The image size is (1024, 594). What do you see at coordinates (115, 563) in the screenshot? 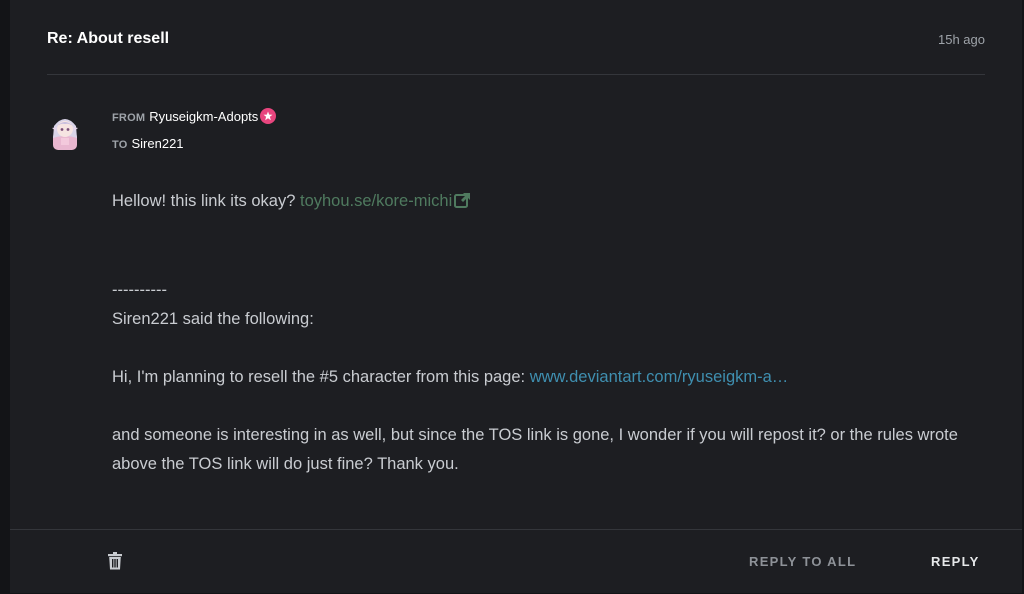
I see `trash-icon` at bounding box center [115, 563].